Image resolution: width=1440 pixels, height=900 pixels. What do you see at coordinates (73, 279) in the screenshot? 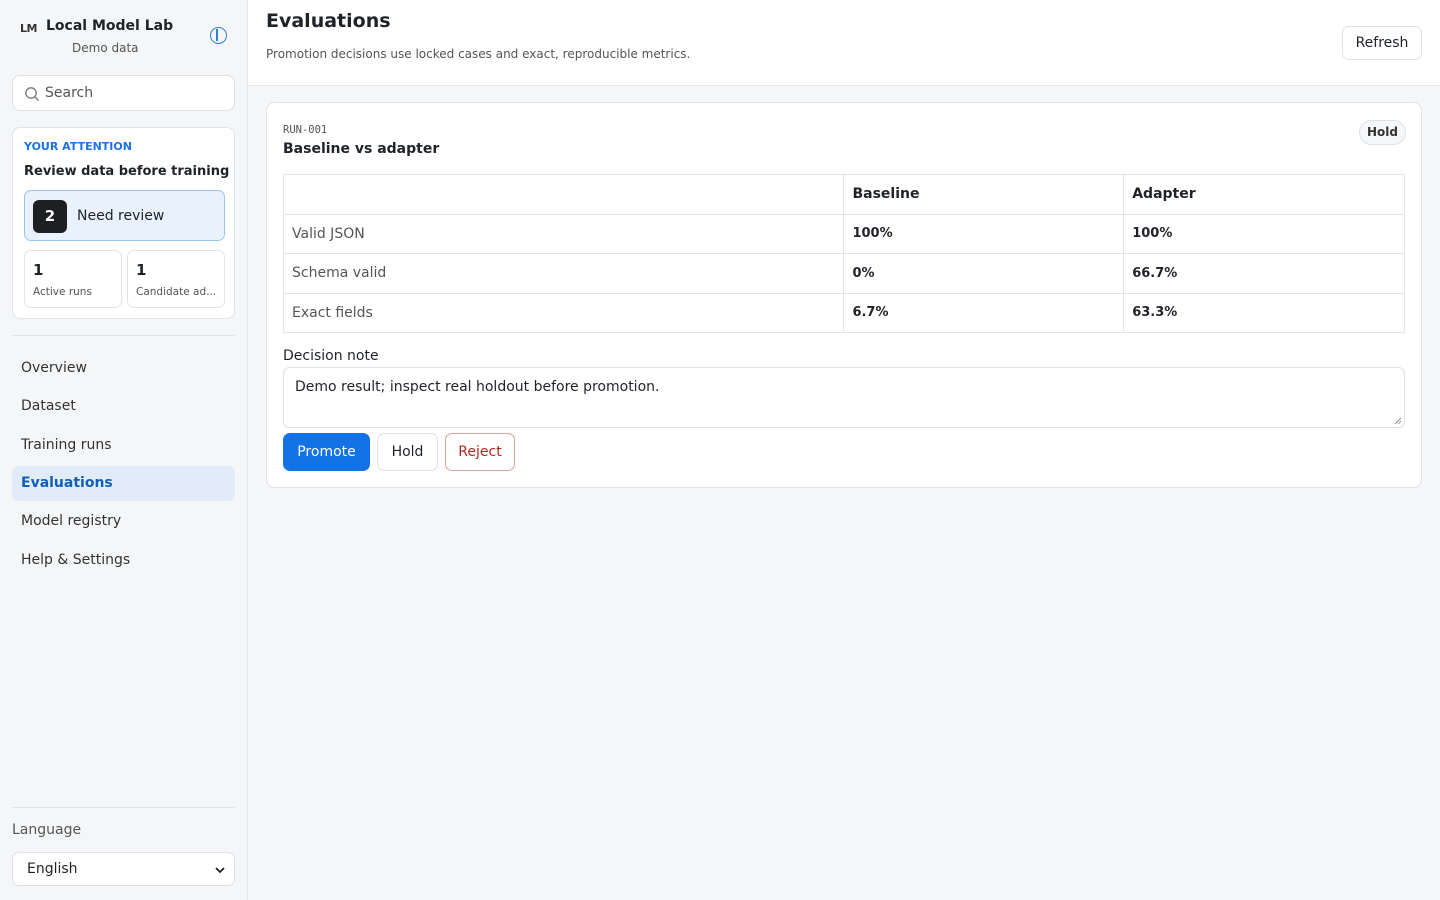
I see `active-runs-tile: 1 Active runs` at bounding box center [73, 279].